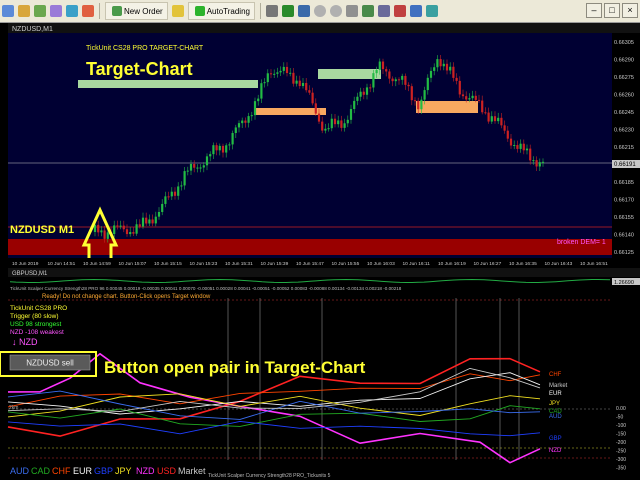  I want to click on indicator-scale-label: -100, so click(621, 426).